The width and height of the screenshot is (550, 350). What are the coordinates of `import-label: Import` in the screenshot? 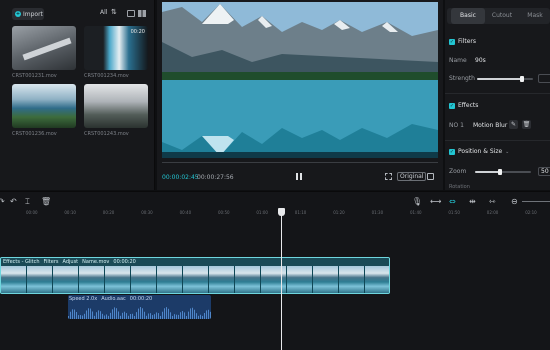 It's located at (33, 14).